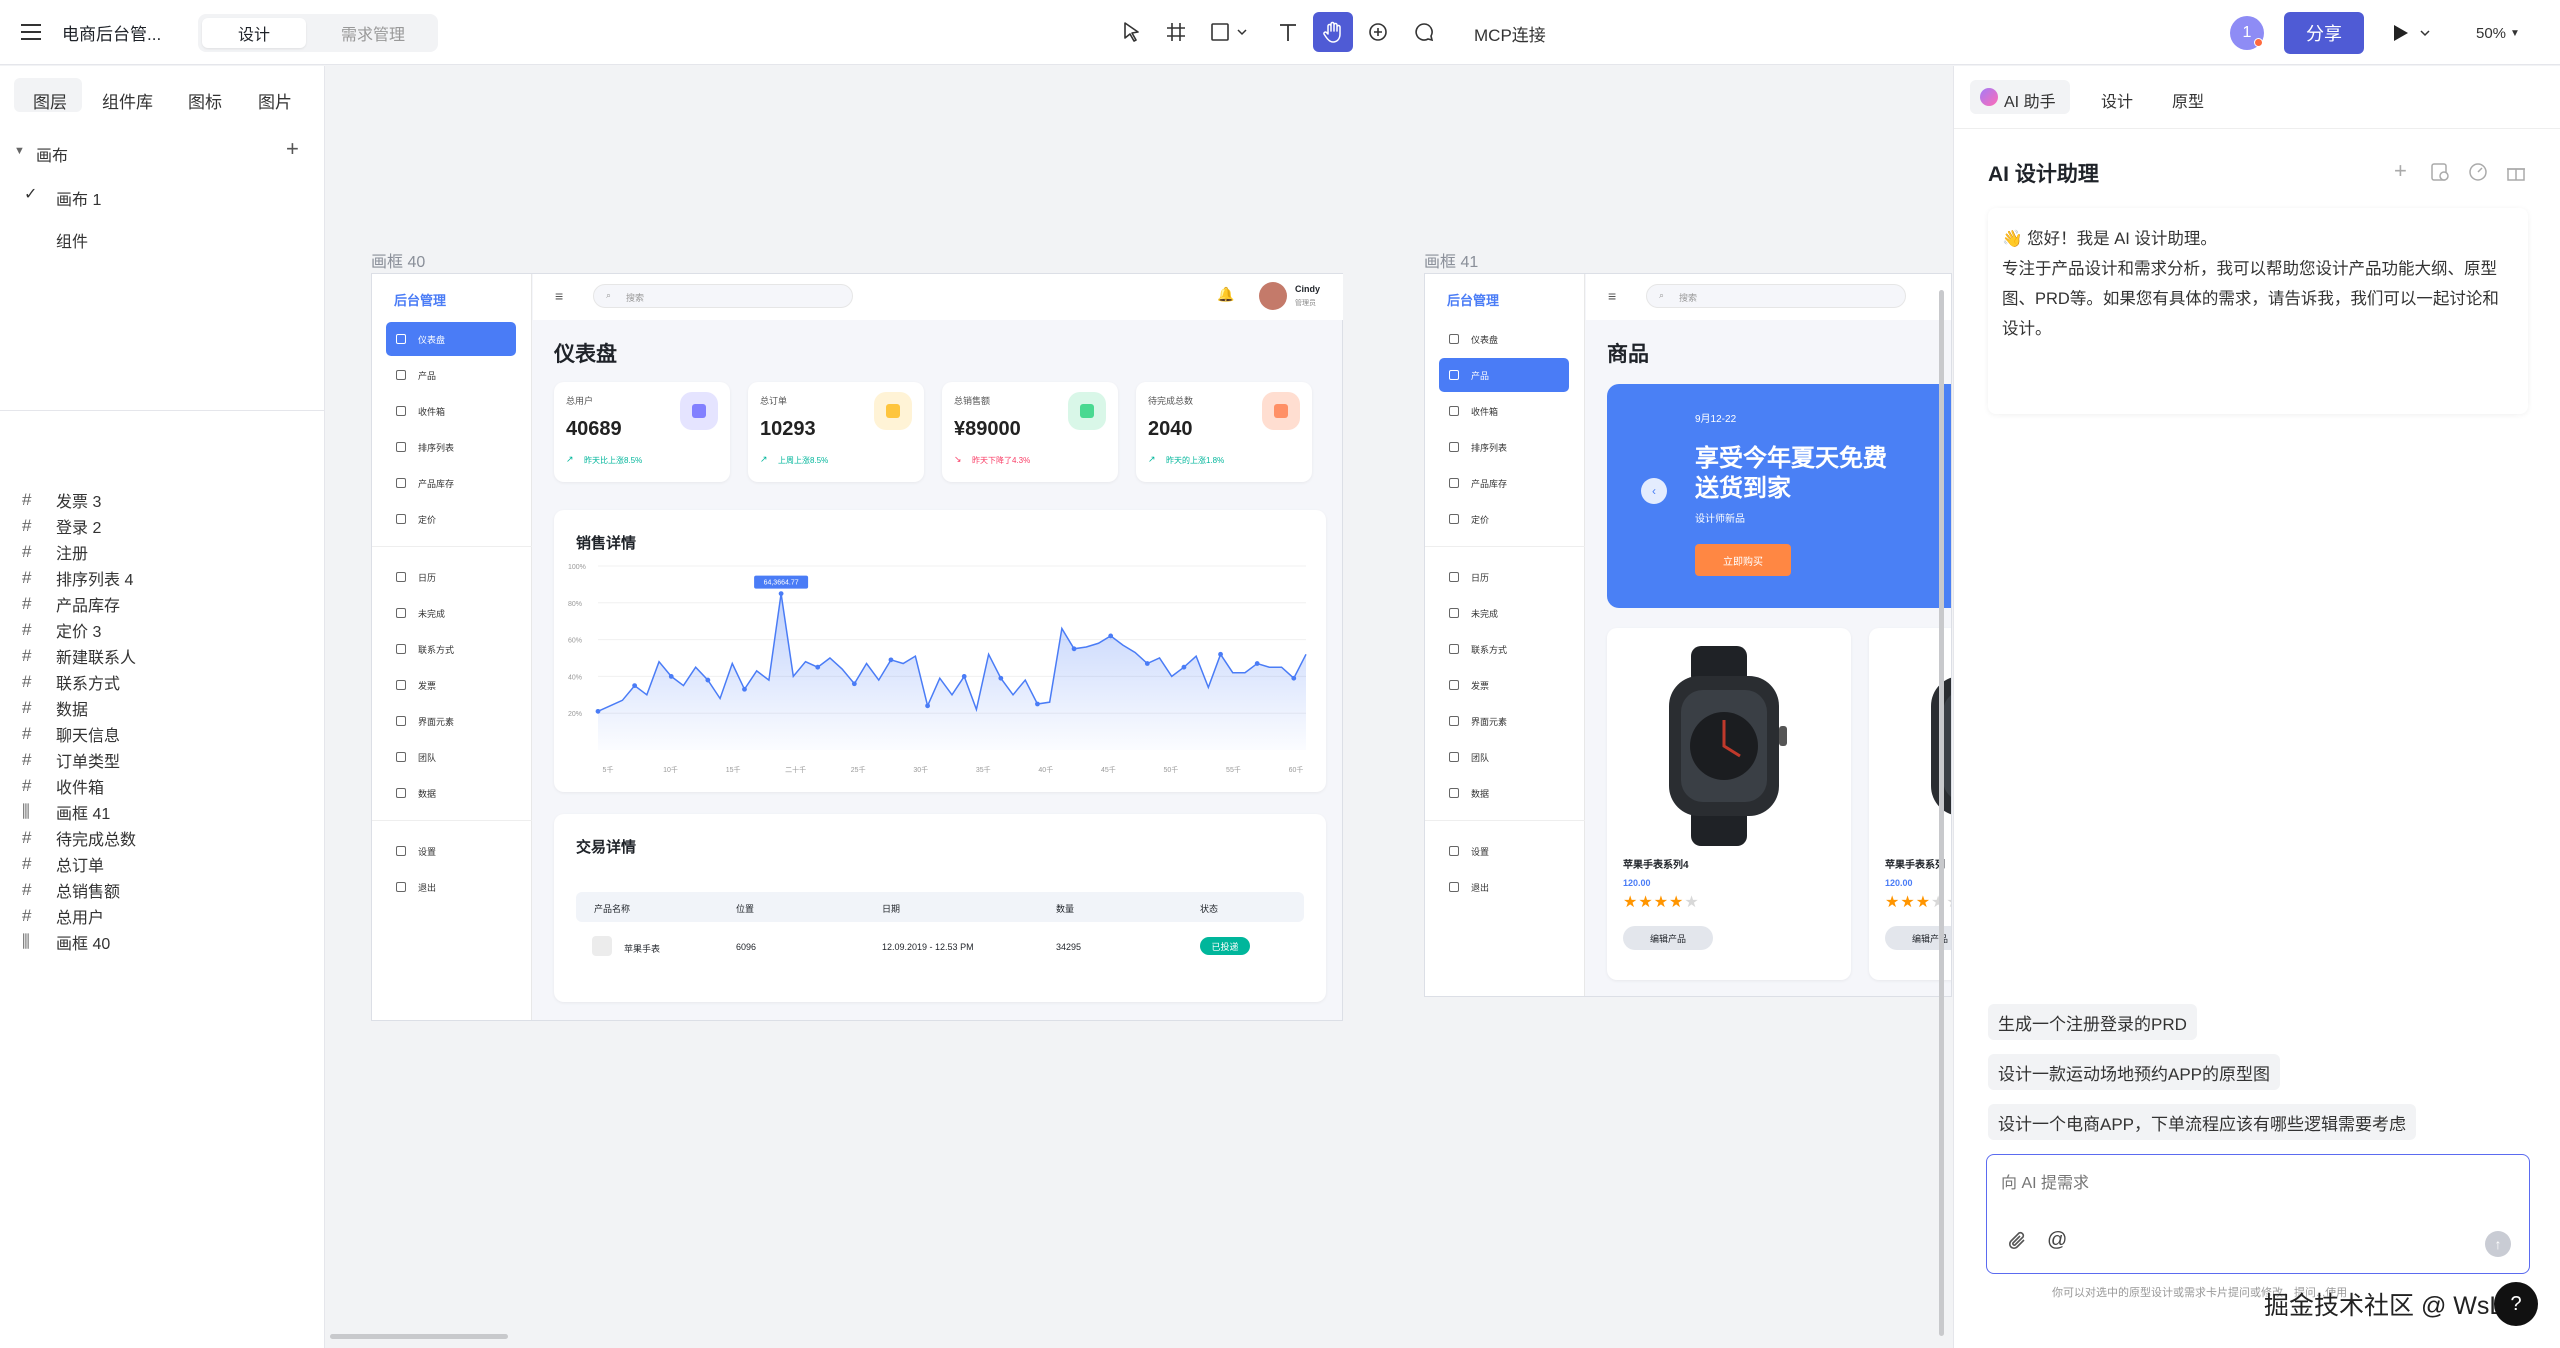 Image resolution: width=2560 pixels, height=1348 pixels. Describe the element at coordinates (2413, 33) in the screenshot. I see `preview-play-icon` at that location.